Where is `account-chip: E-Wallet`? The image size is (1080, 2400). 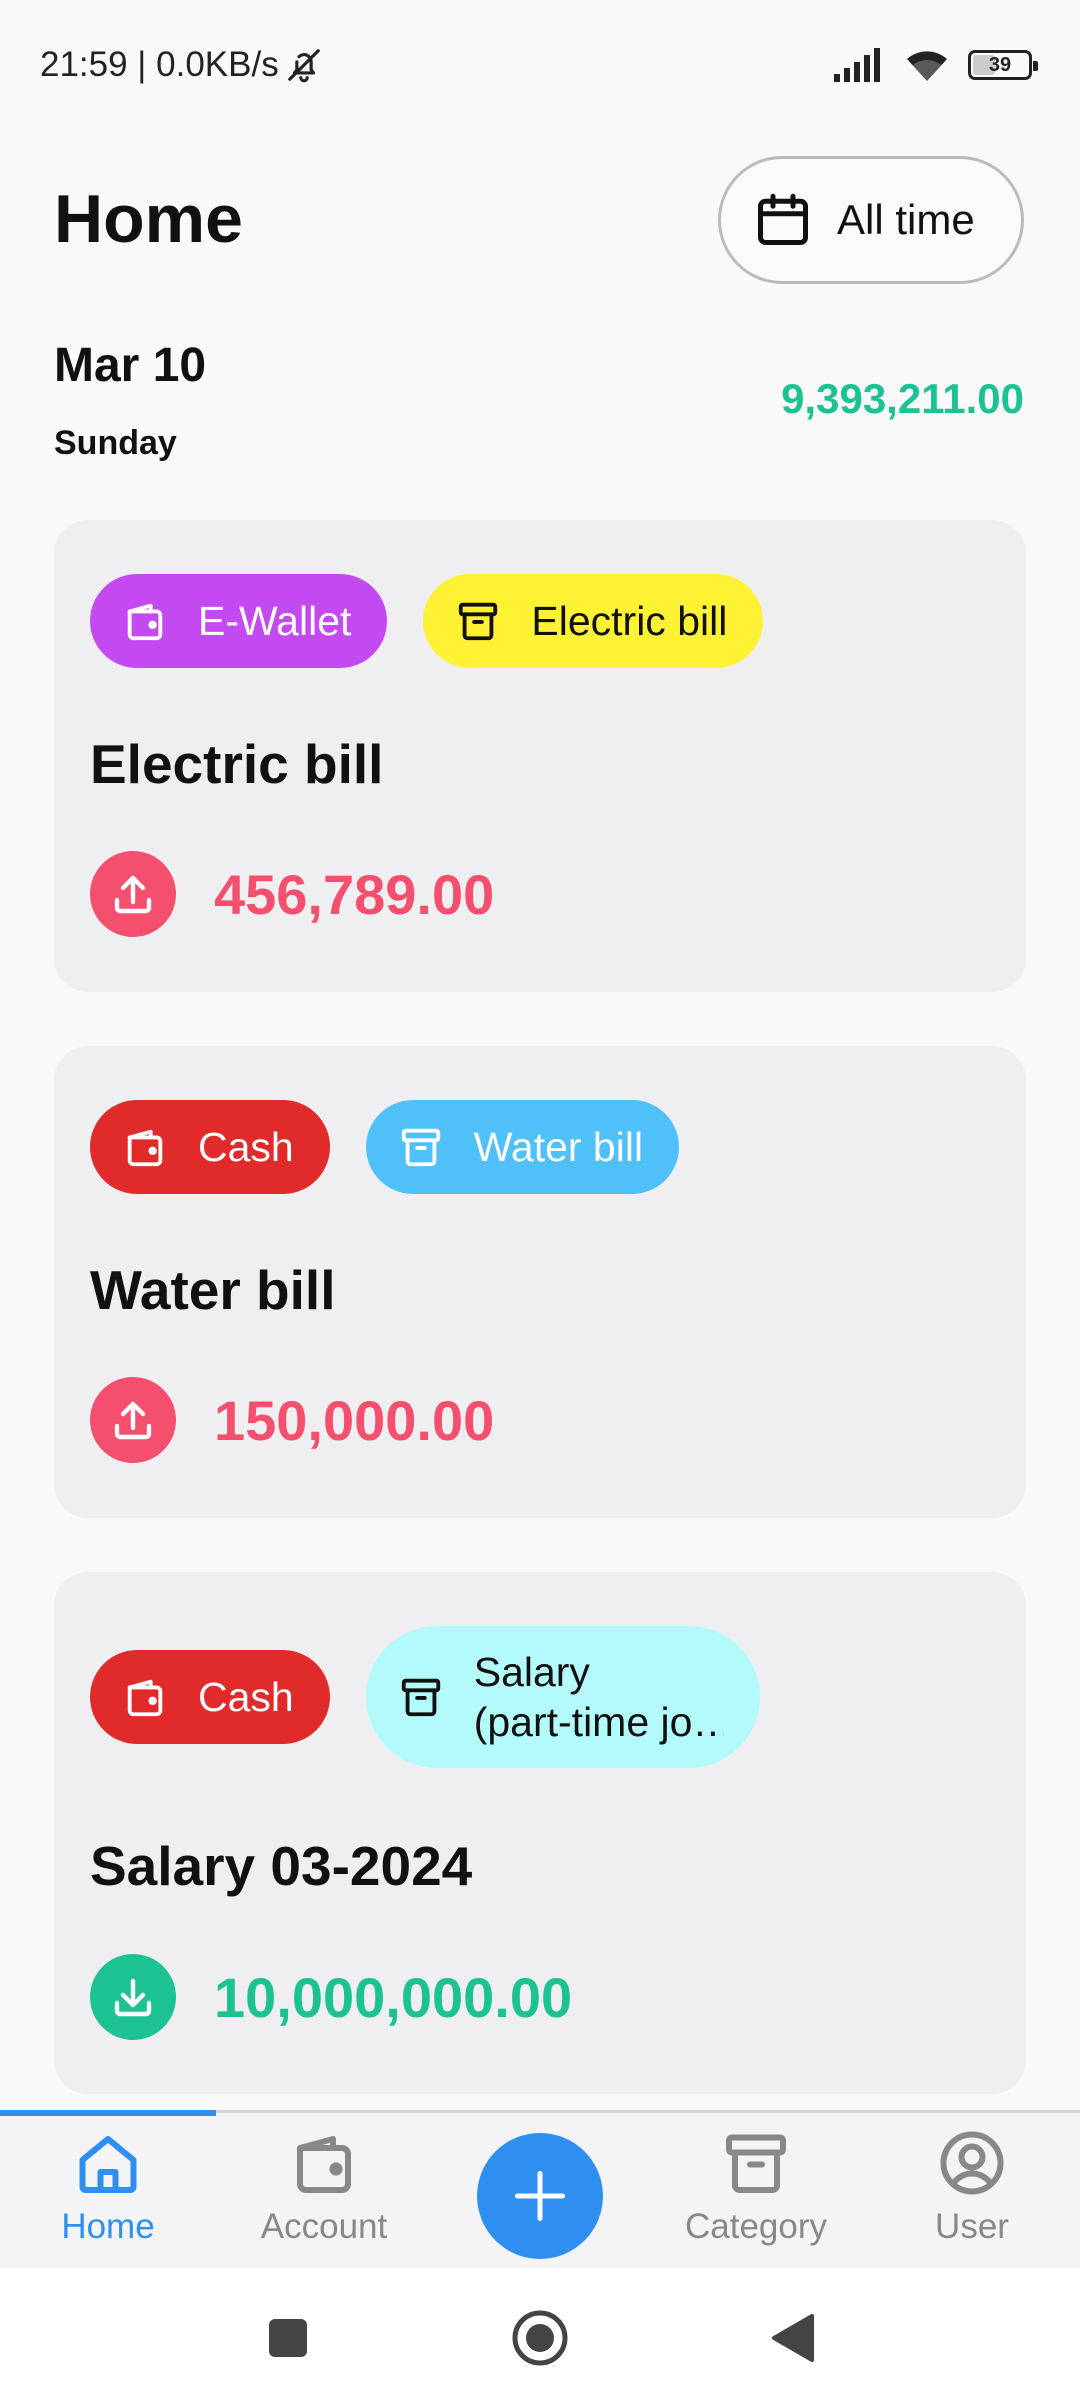
account-chip: E-Wallet is located at coordinates (239, 621).